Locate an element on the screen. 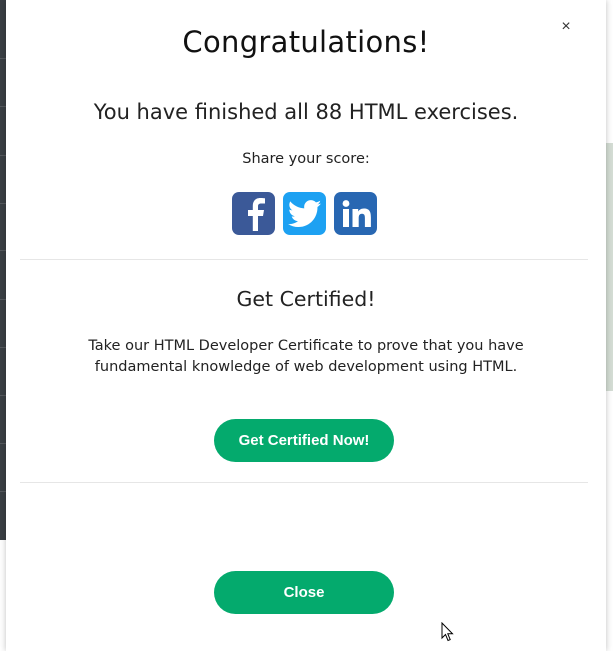 This screenshot has height=651, width=613. facebook-icon is located at coordinates (253, 213).